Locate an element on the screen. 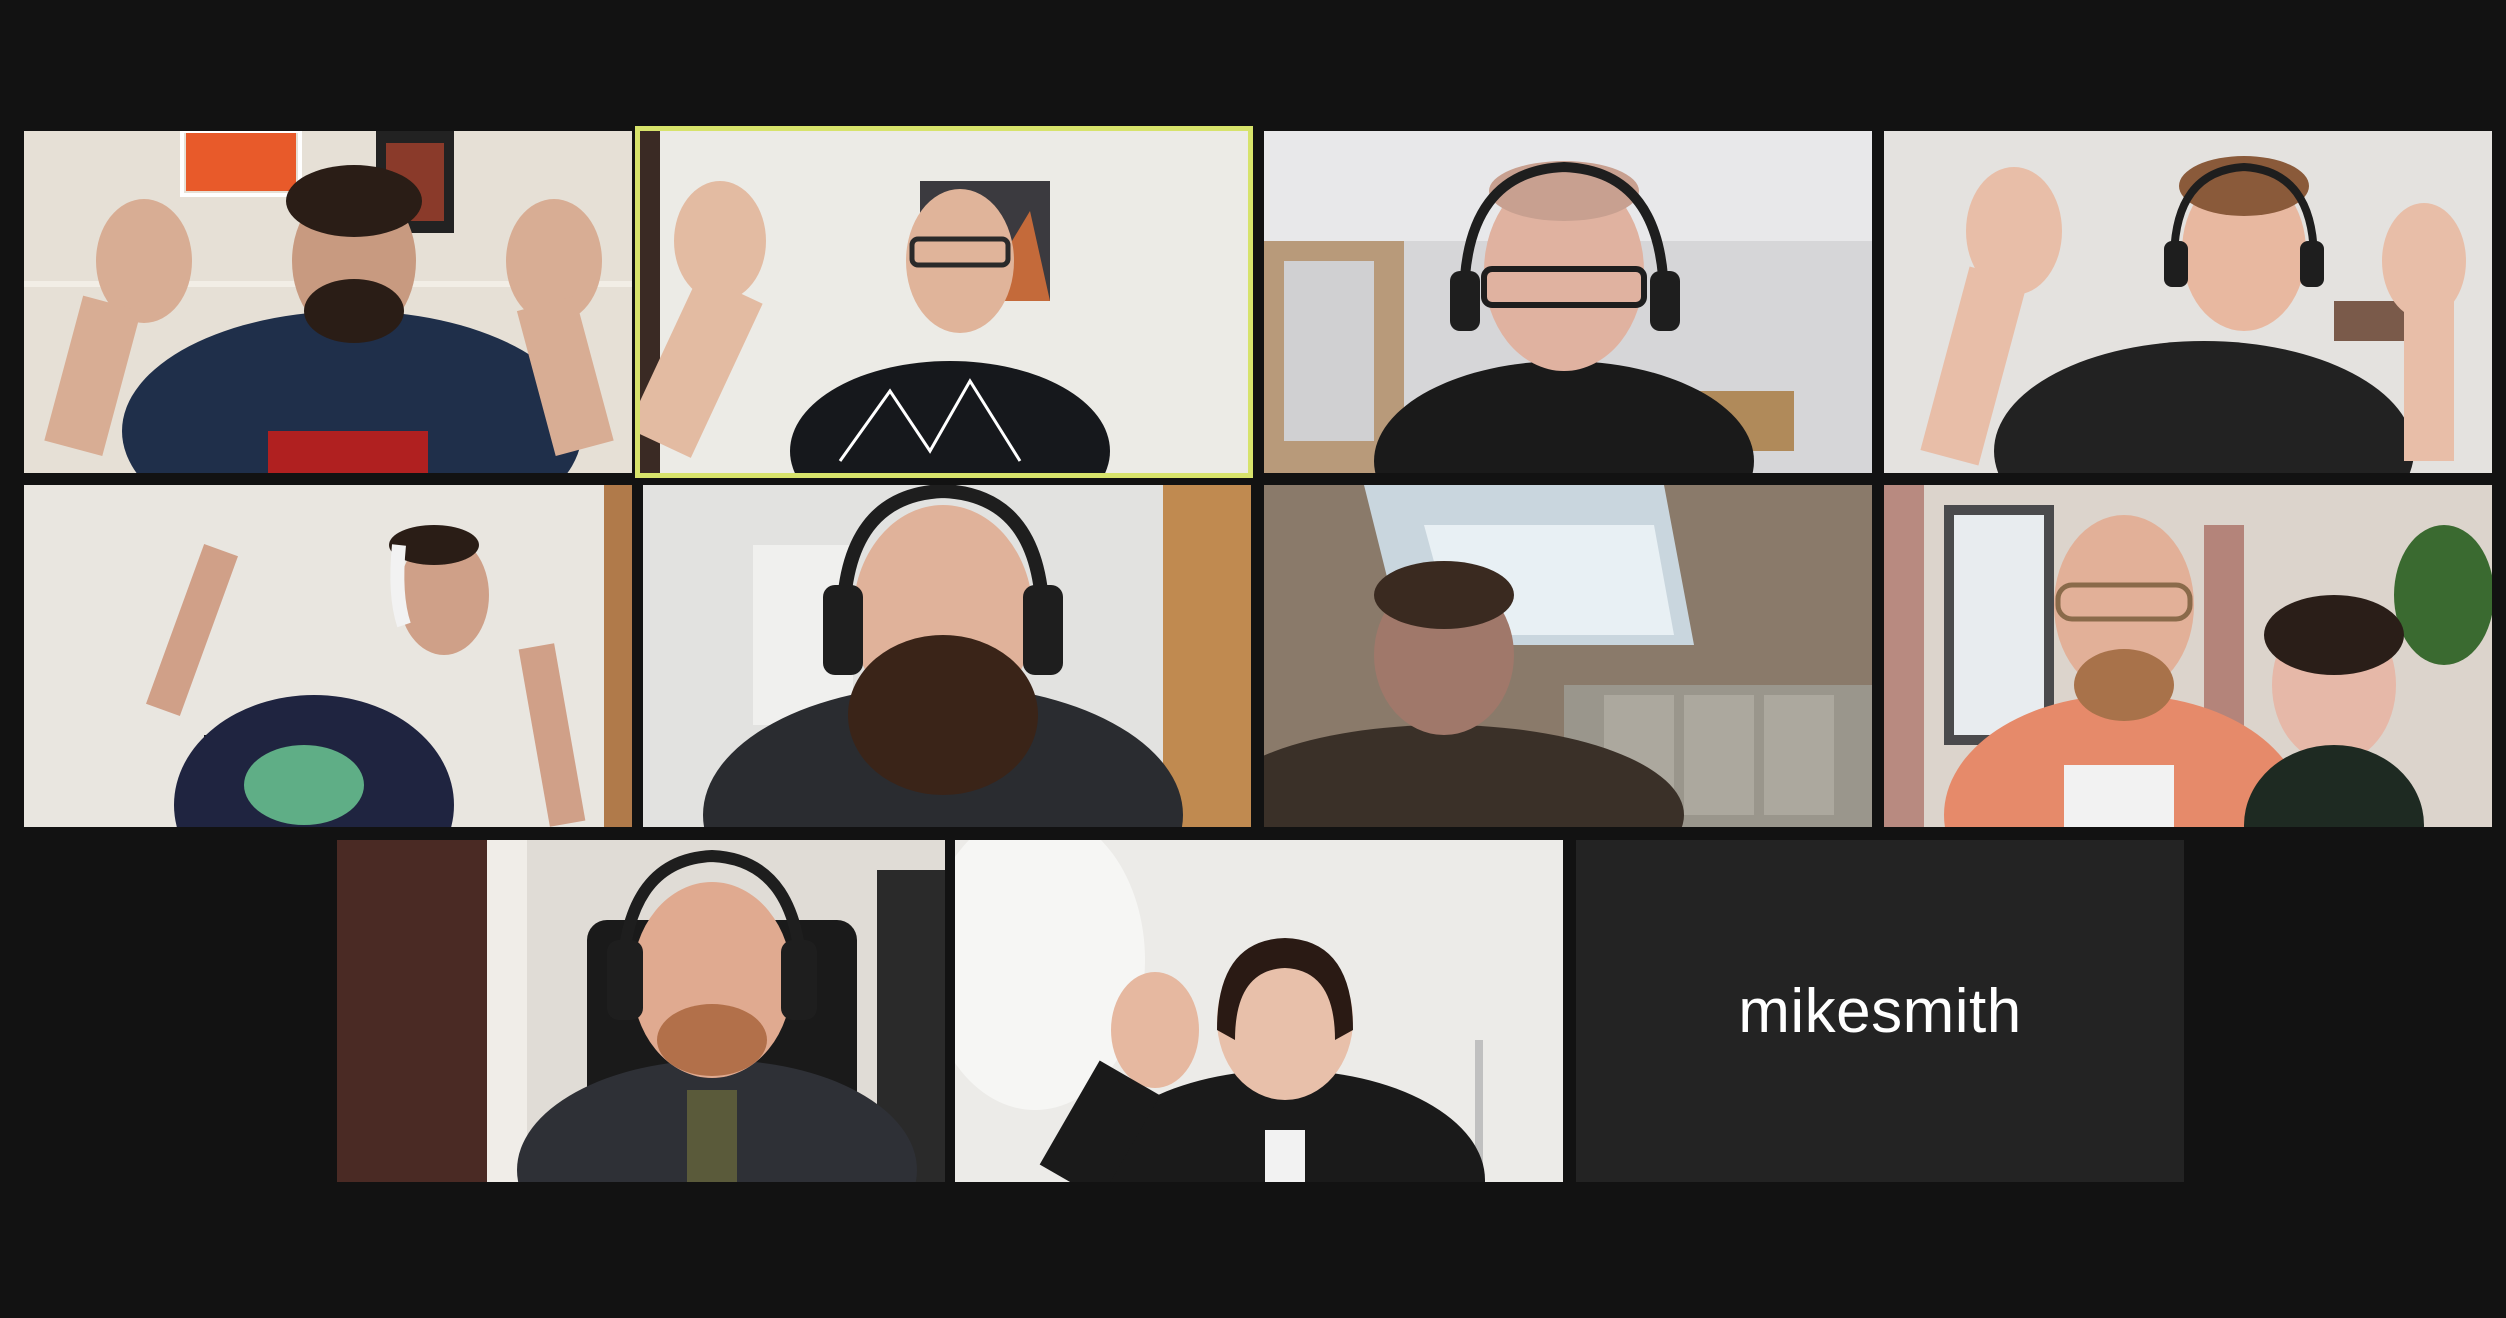 This screenshot has height=1318, width=2506. participant-name-tile-video-off: mikesmith is located at coordinates (1880, 1011).